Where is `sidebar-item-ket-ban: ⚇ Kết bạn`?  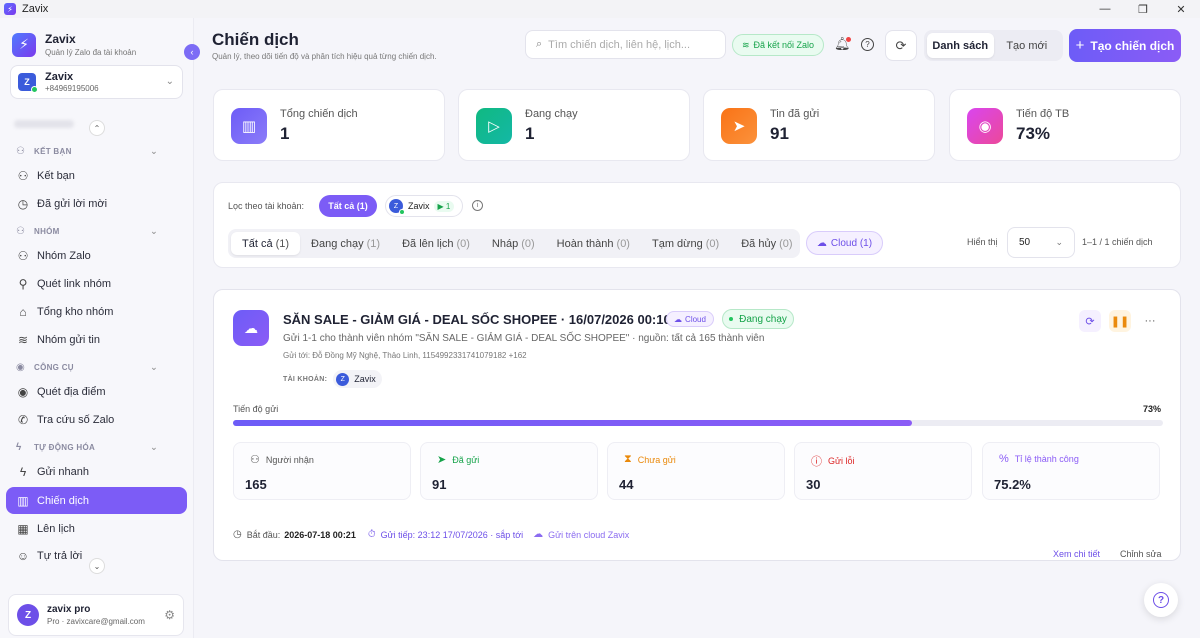 sidebar-item-ket-ban: ⚇ Kết bạn is located at coordinates (96, 175).